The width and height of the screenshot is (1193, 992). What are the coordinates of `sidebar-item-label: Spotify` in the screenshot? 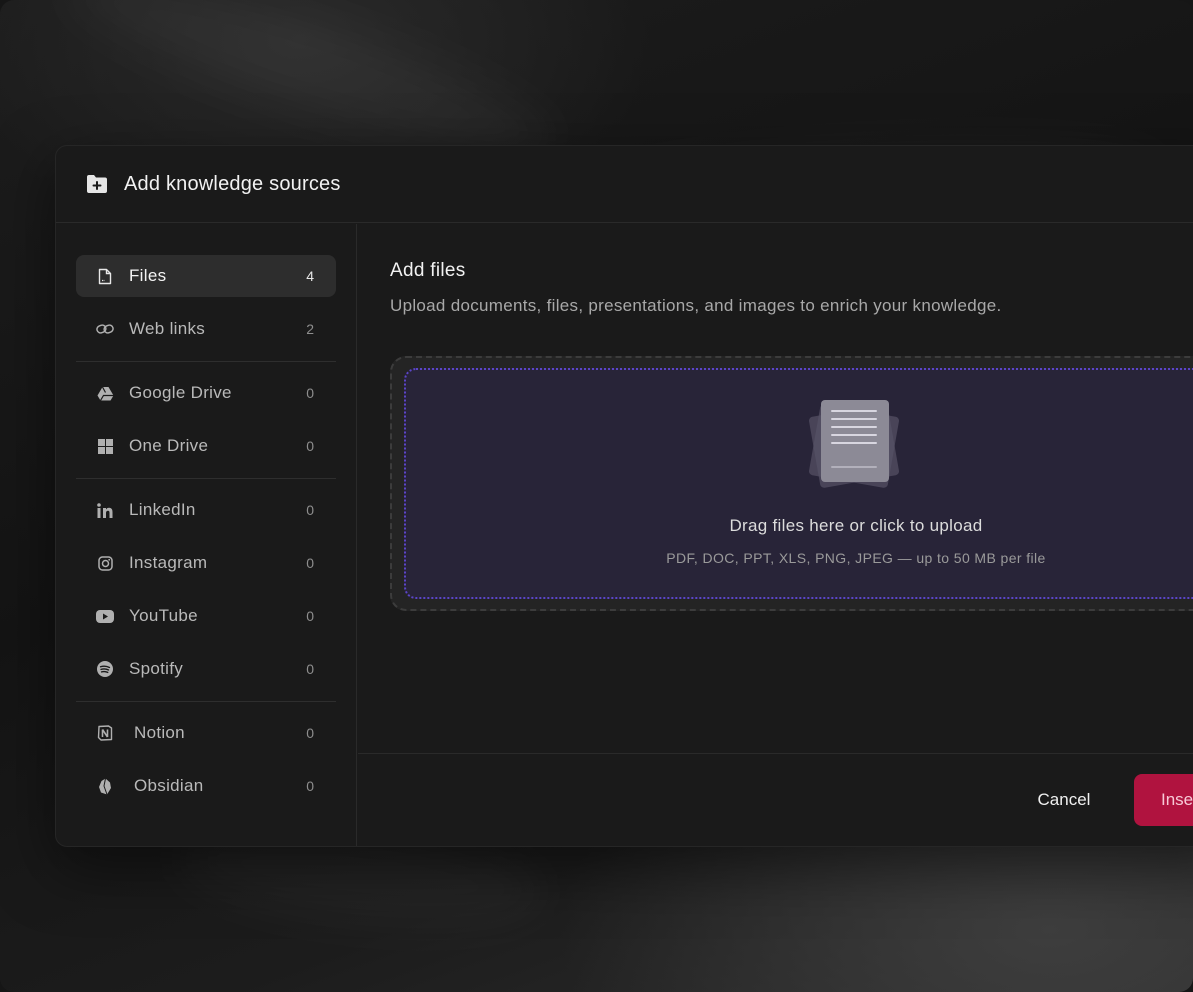 It's located at (156, 668).